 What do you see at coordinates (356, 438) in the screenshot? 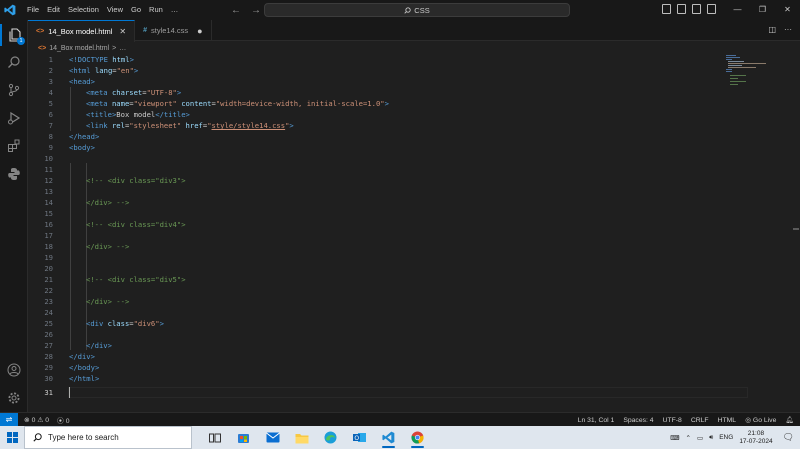
I see `svg-text: O` at bounding box center [356, 438].